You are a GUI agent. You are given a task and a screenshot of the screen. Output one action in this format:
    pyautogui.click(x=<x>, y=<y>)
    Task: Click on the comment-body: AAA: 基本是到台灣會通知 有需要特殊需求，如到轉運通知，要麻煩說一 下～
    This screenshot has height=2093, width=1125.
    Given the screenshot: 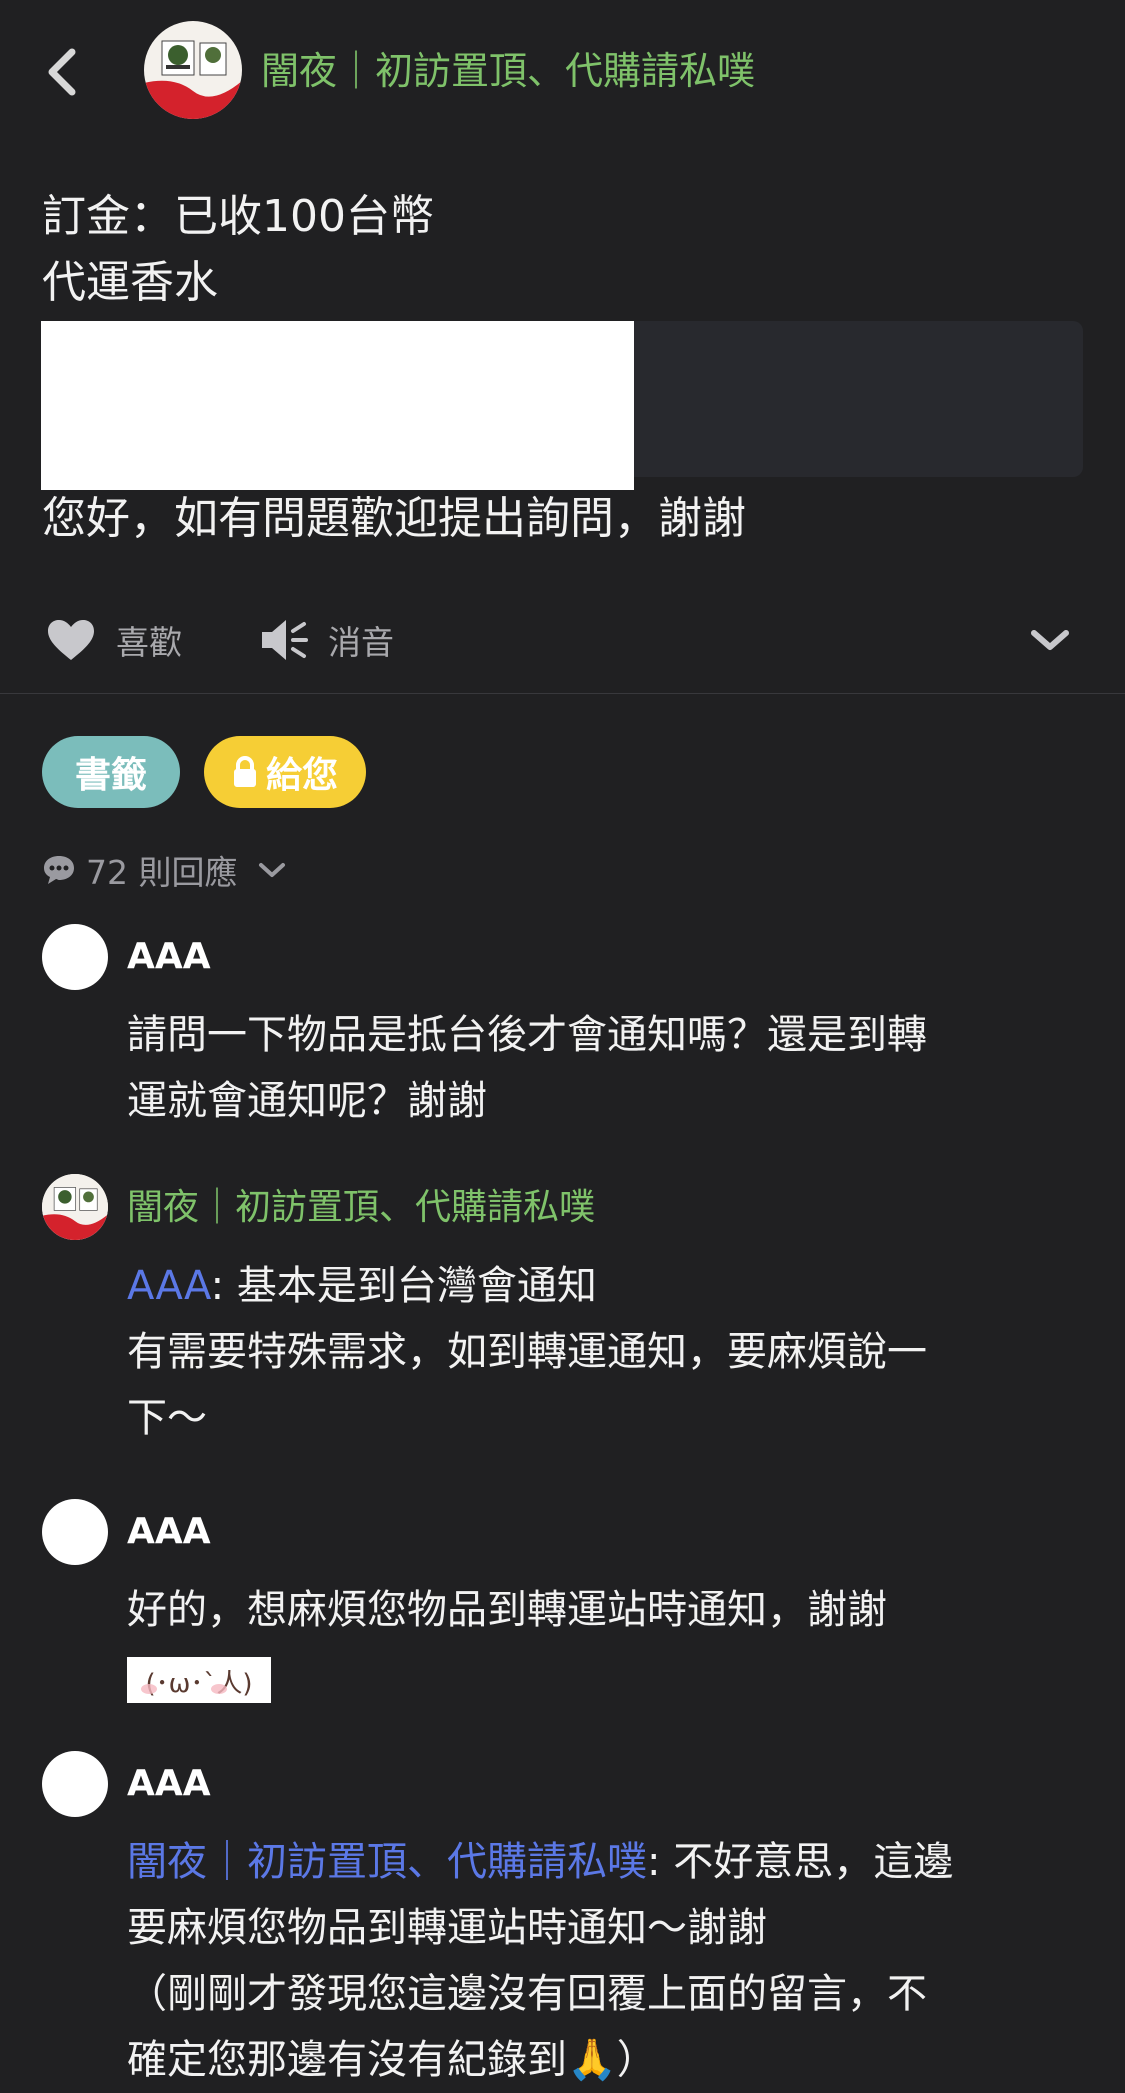 What is the action you would take?
    pyautogui.click(x=607, y=1352)
    